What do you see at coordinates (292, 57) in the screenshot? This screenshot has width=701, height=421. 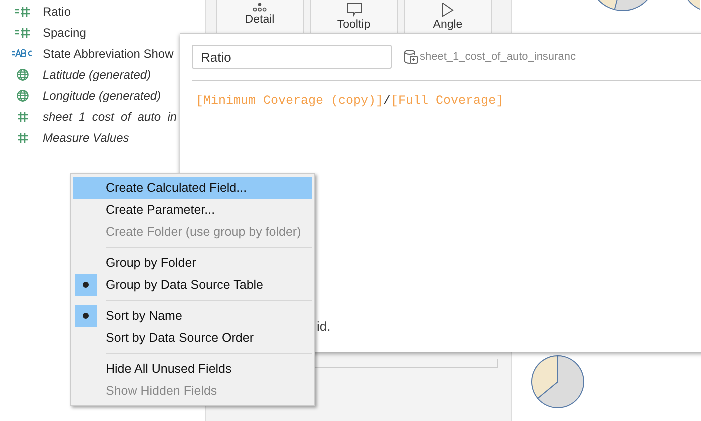 I see `name-field: Ratio` at bounding box center [292, 57].